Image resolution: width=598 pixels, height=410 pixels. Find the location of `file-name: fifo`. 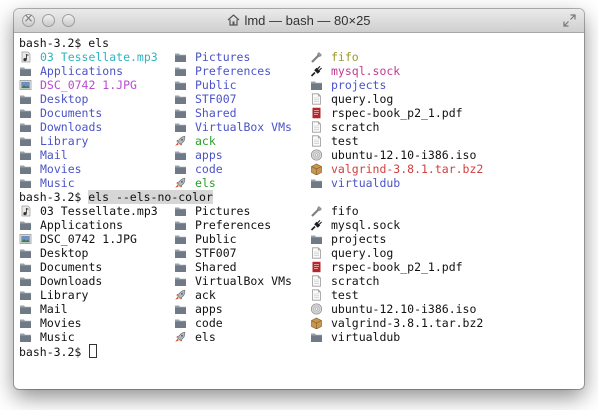

file-name: fifo is located at coordinates (345, 211).